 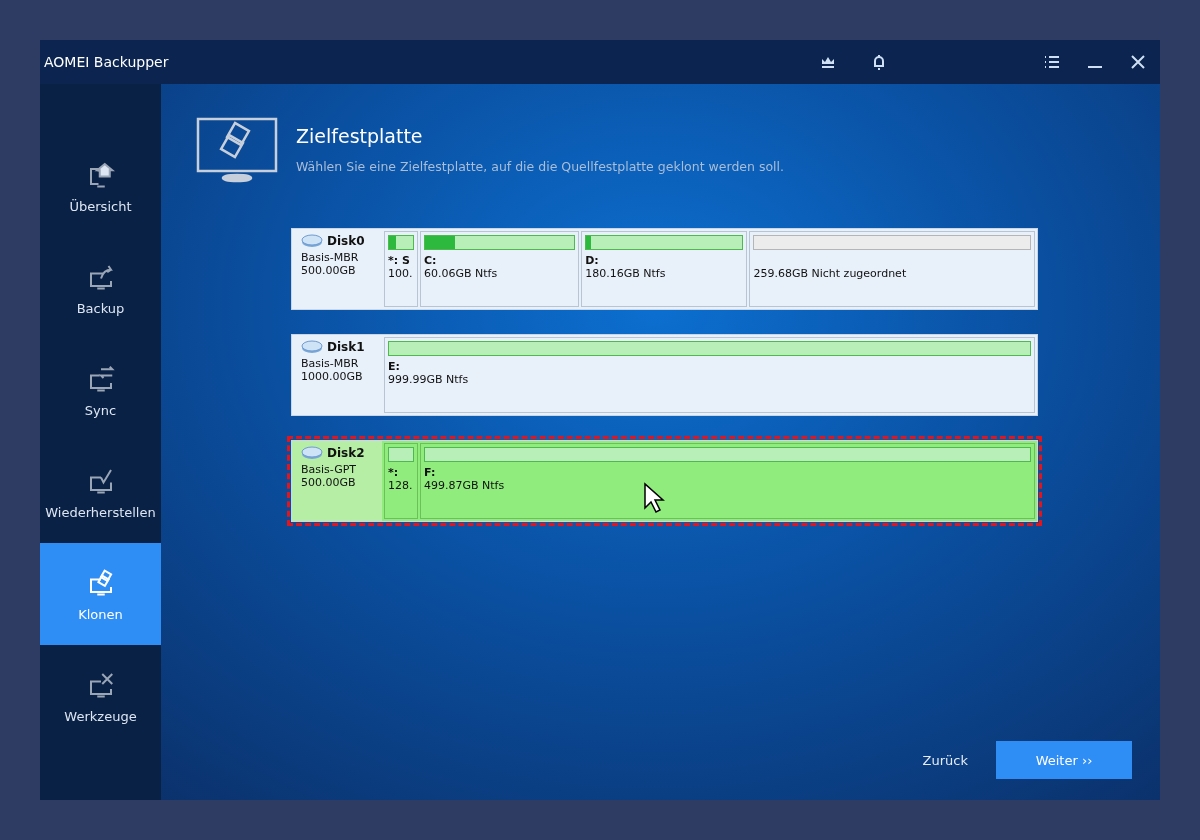 What do you see at coordinates (332, 376) in the screenshot?
I see `disk-size: 1000.00GB` at bounding box center [332, 376].